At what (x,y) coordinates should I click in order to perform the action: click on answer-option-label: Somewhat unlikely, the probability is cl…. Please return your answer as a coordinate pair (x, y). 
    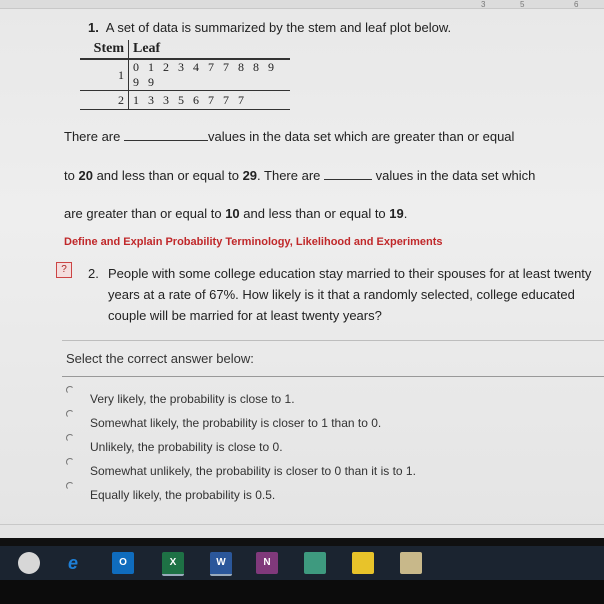
    Looking at the image, I should click on (253, 471).